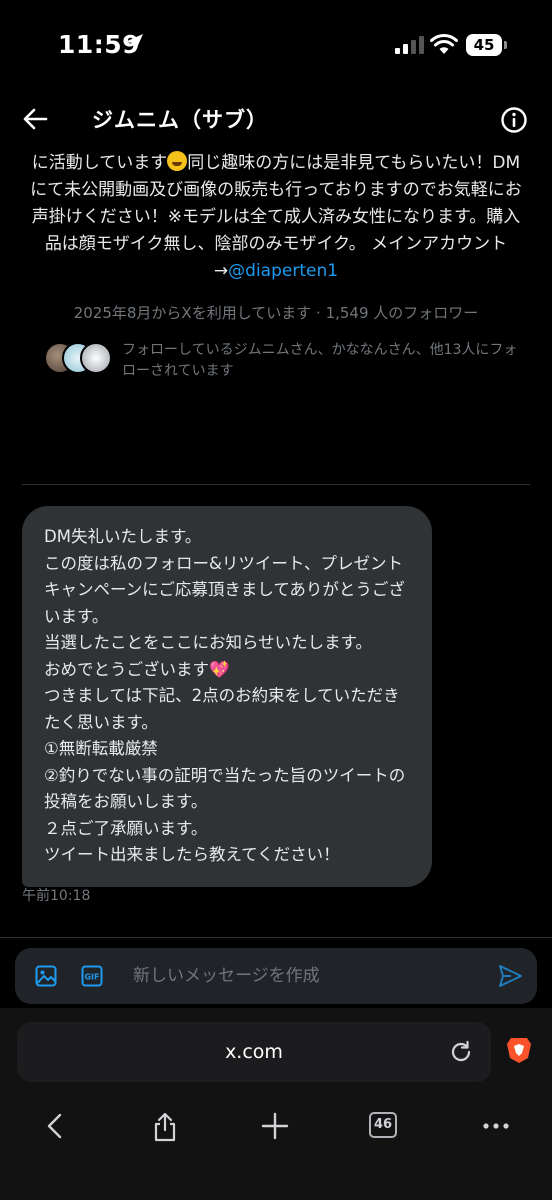 The height and width of the screenshot is (1200, 552). Describe the element at coordinates (320, 360) in the screenshot. I see `followed-by-text: フォローしているジムニムさん、かななんさん、他13人にフォローされています` at that location.